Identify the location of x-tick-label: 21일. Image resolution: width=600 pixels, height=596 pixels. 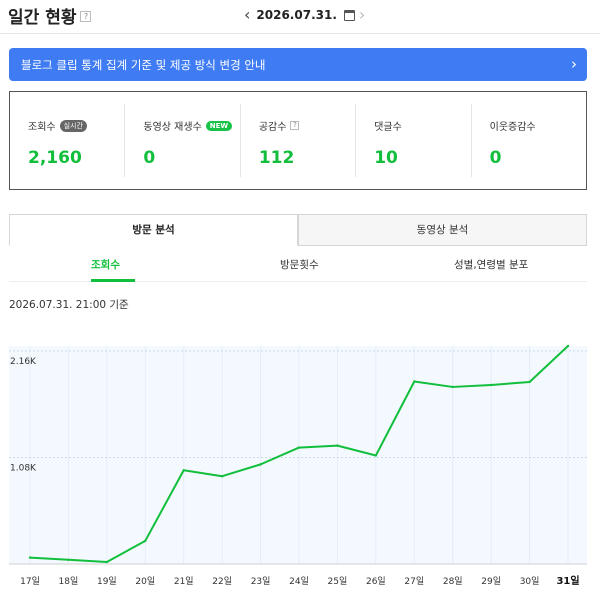
(184, 581).